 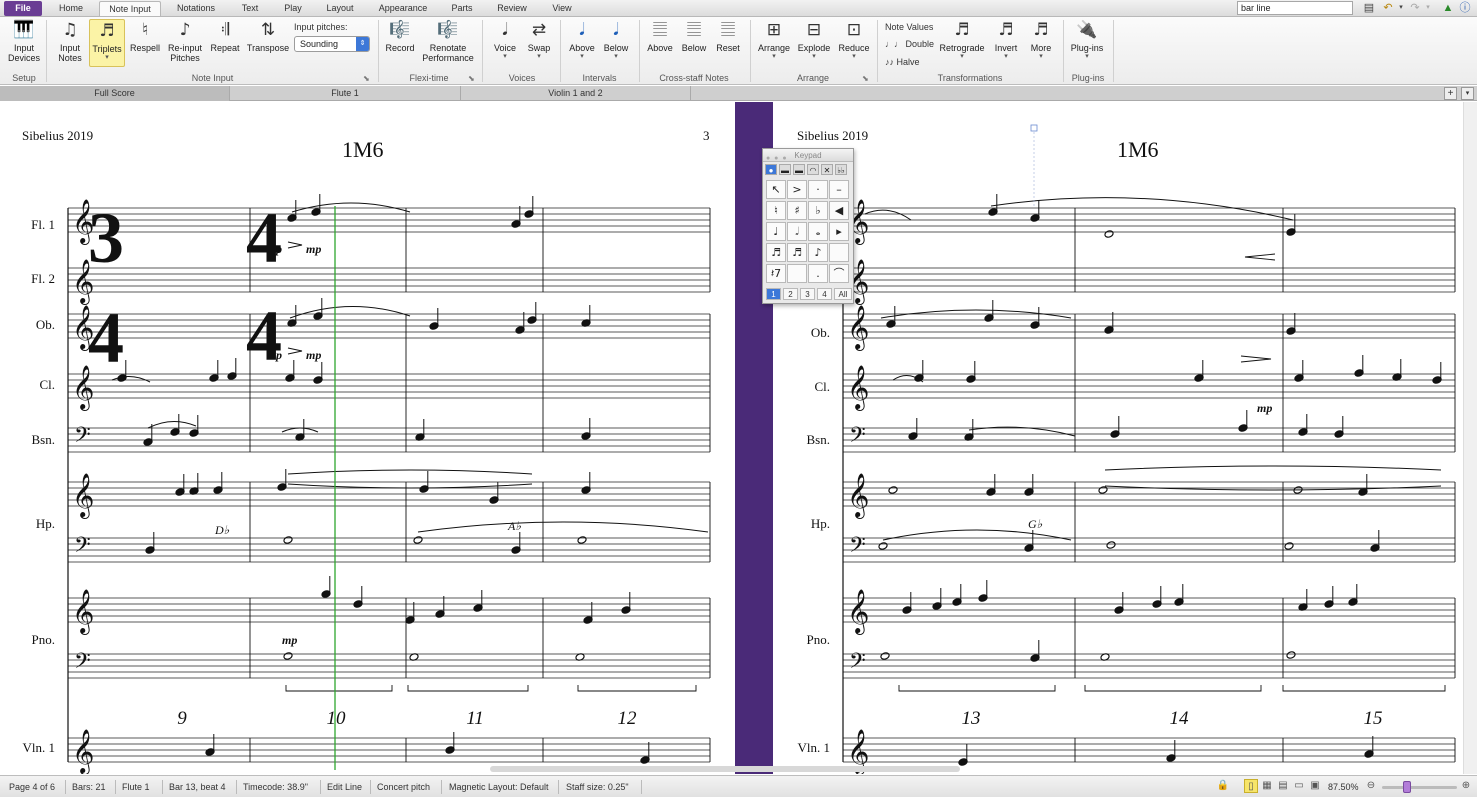 What do you see at coordinates (250, 8) in the screenshot?
I see `tab-text: Text` at bounding box center [250, 8].